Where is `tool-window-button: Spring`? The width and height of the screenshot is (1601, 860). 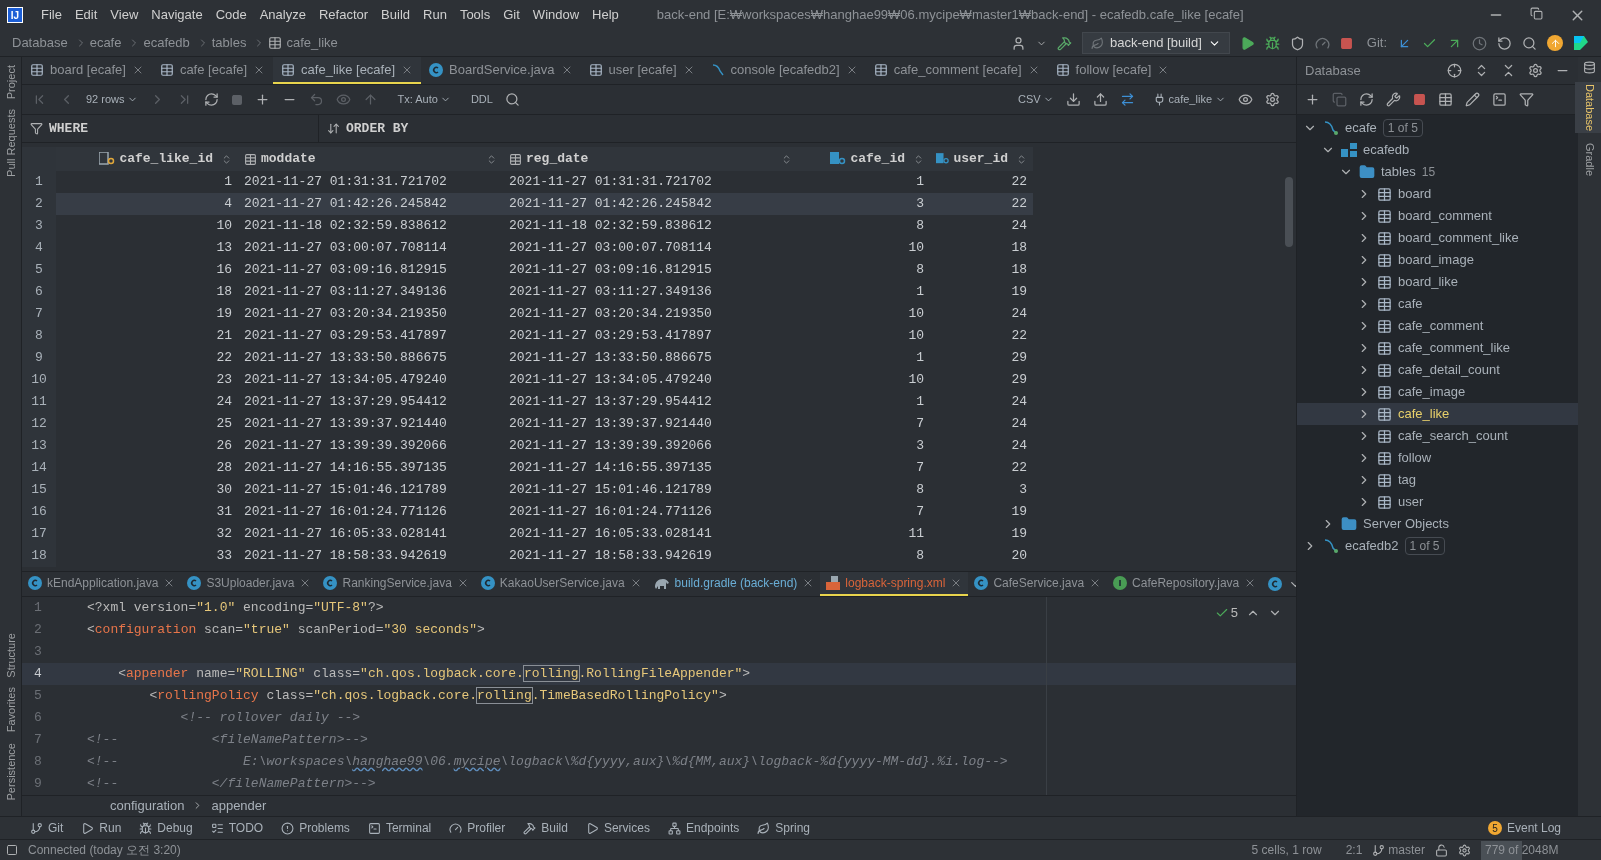 tool-window-button: Spring is located at coordinates (783, 828).